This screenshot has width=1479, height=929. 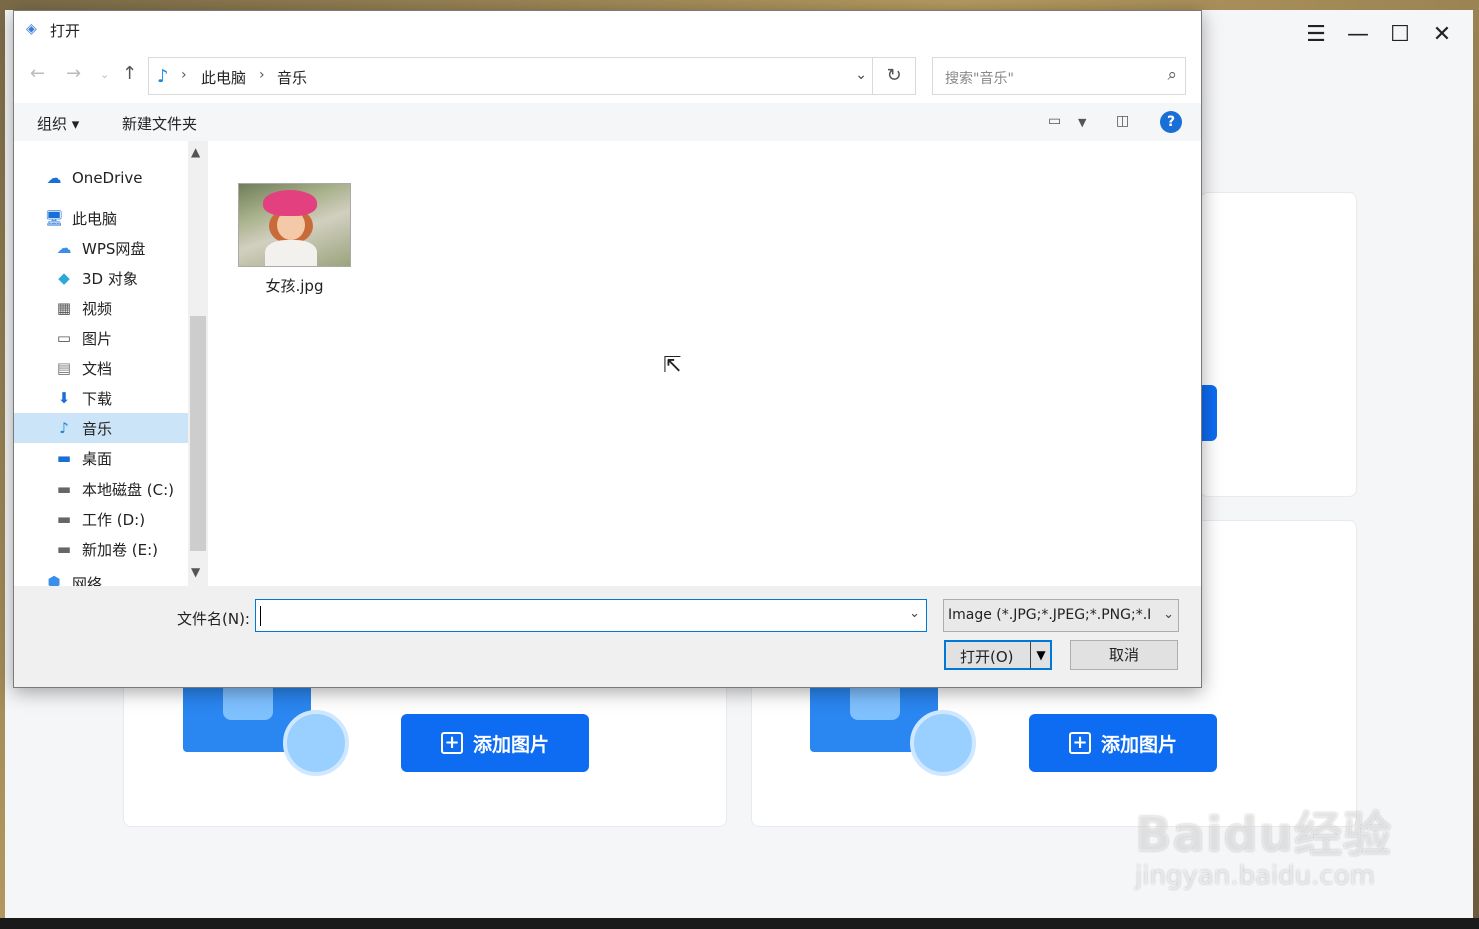 What do you see at coordinates (1263, 835) in the screenshot?
I see `watermark-line1: Baidu经验` at bounding box center [1263, 835].